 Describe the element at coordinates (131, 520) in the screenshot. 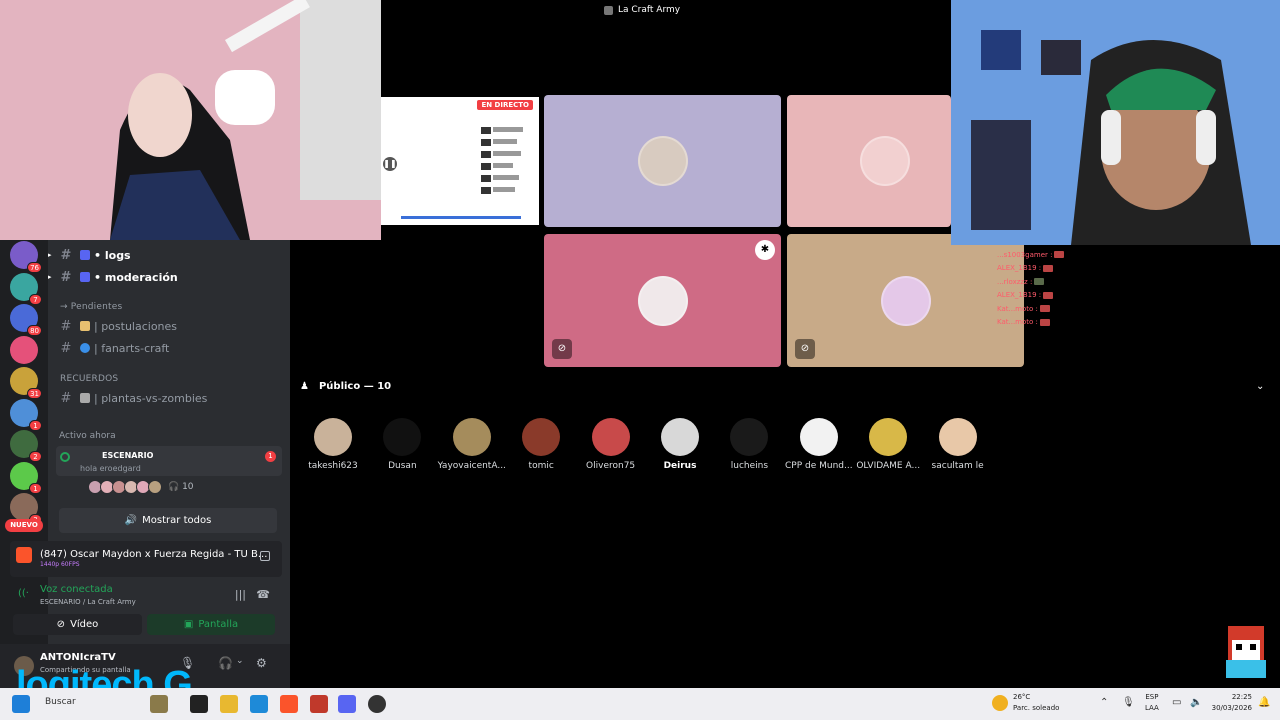

I see `speaker-icon: 🔊` at that location.